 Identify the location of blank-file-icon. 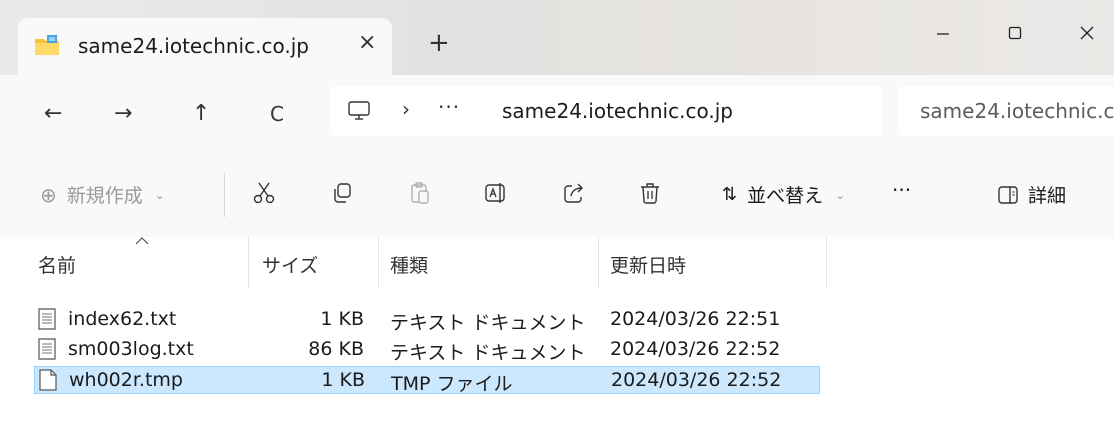
(48, 380).